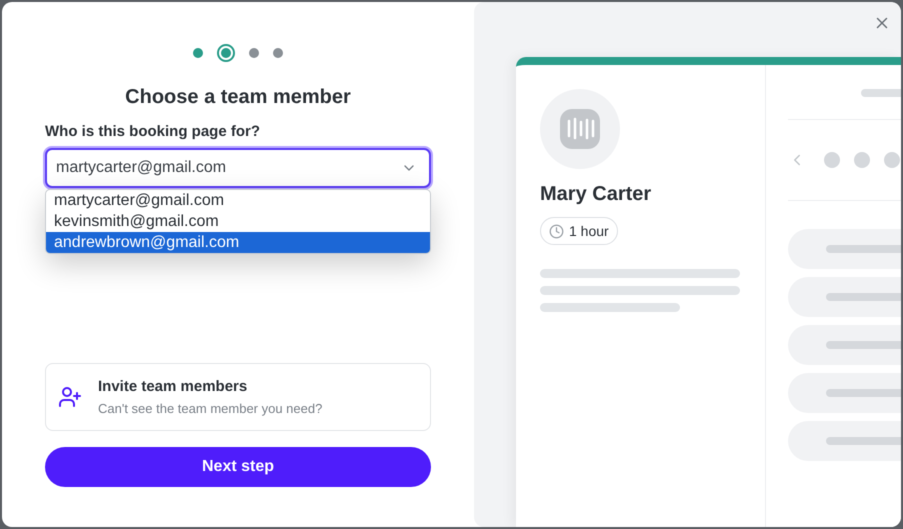 This screenshot has height=529, width=903. I want to click on duration-badge: 1 hour, so click(579, 231).